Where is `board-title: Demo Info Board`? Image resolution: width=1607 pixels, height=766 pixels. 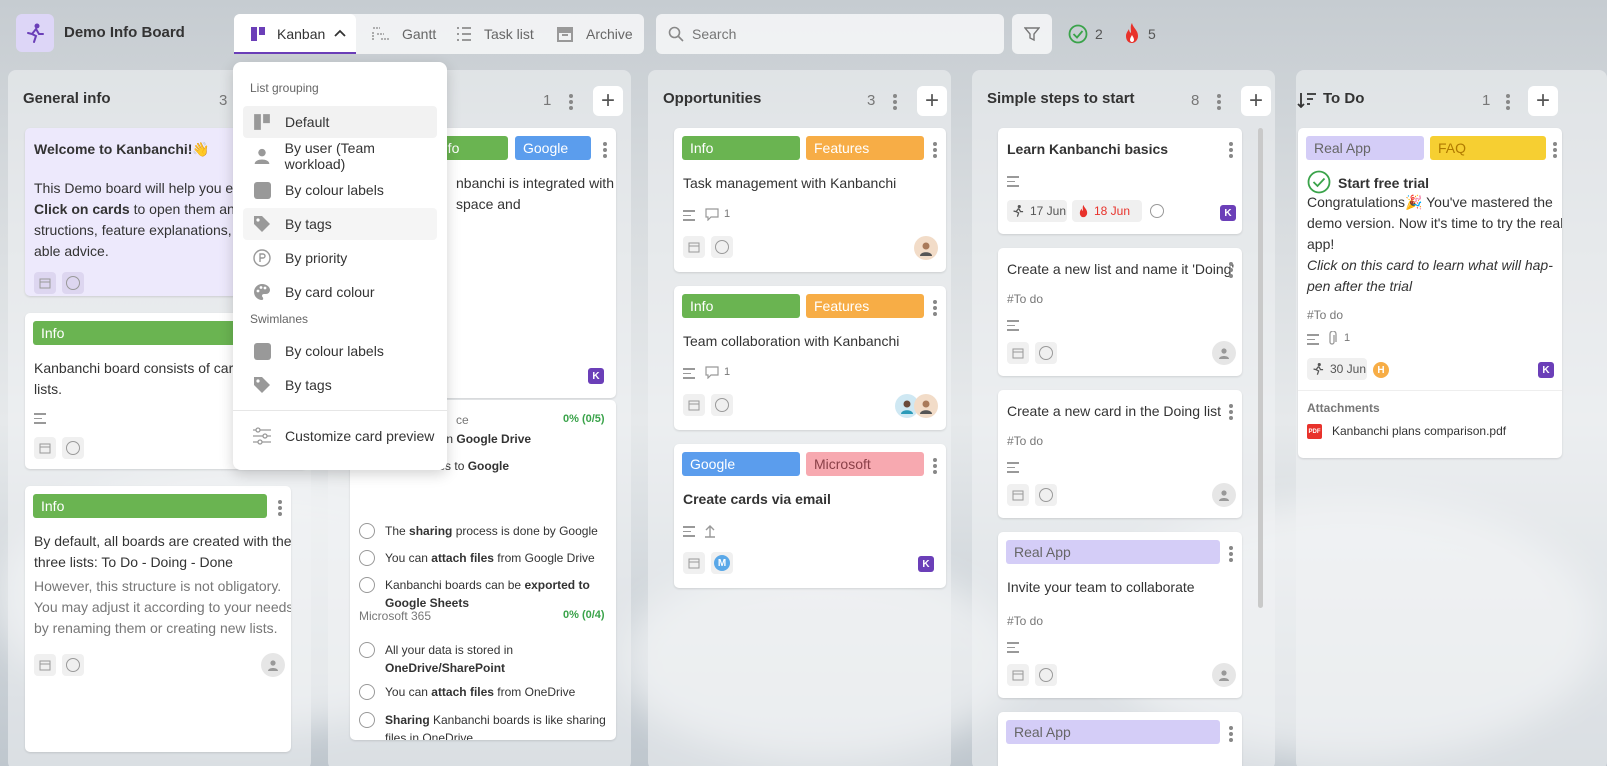 board-title: Demo Info Board is located at coordinates (124, 32).